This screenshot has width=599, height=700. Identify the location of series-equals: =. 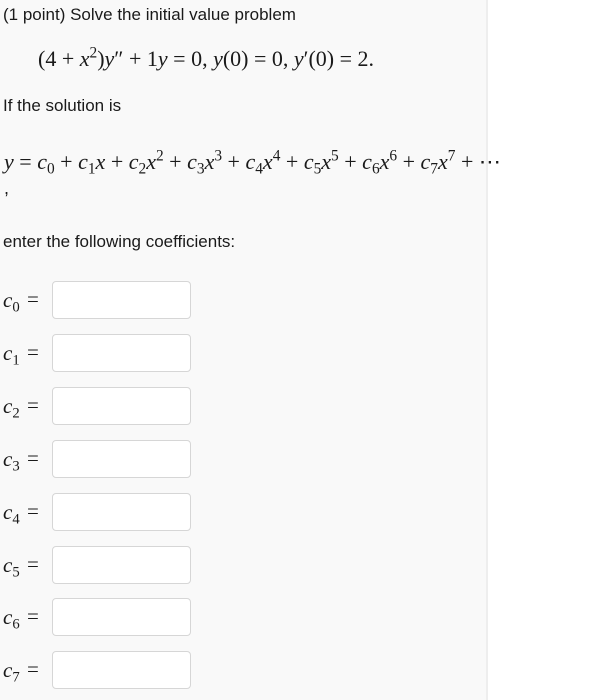
(25, 161).